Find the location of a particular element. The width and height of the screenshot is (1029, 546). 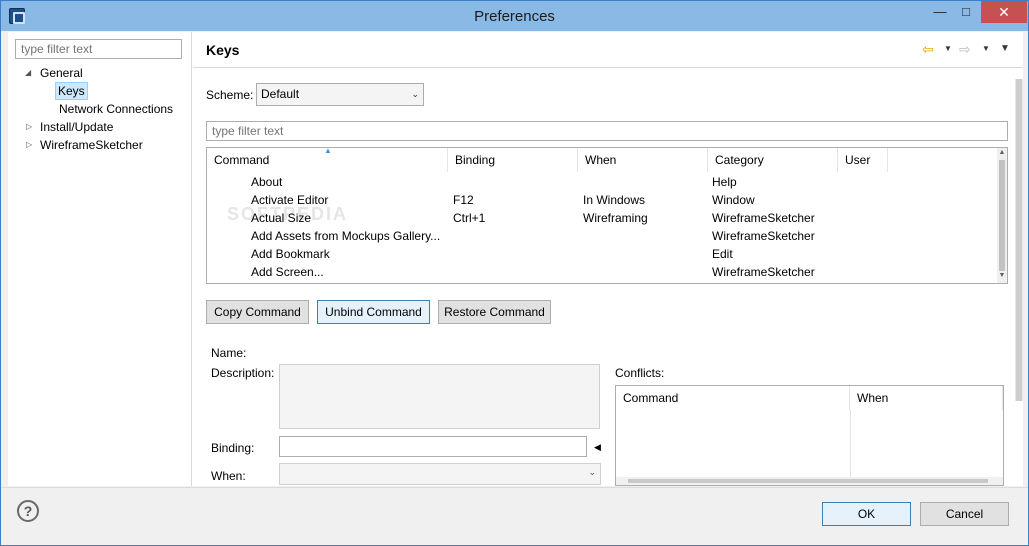

column-divider is located at coordinates (850, 445).